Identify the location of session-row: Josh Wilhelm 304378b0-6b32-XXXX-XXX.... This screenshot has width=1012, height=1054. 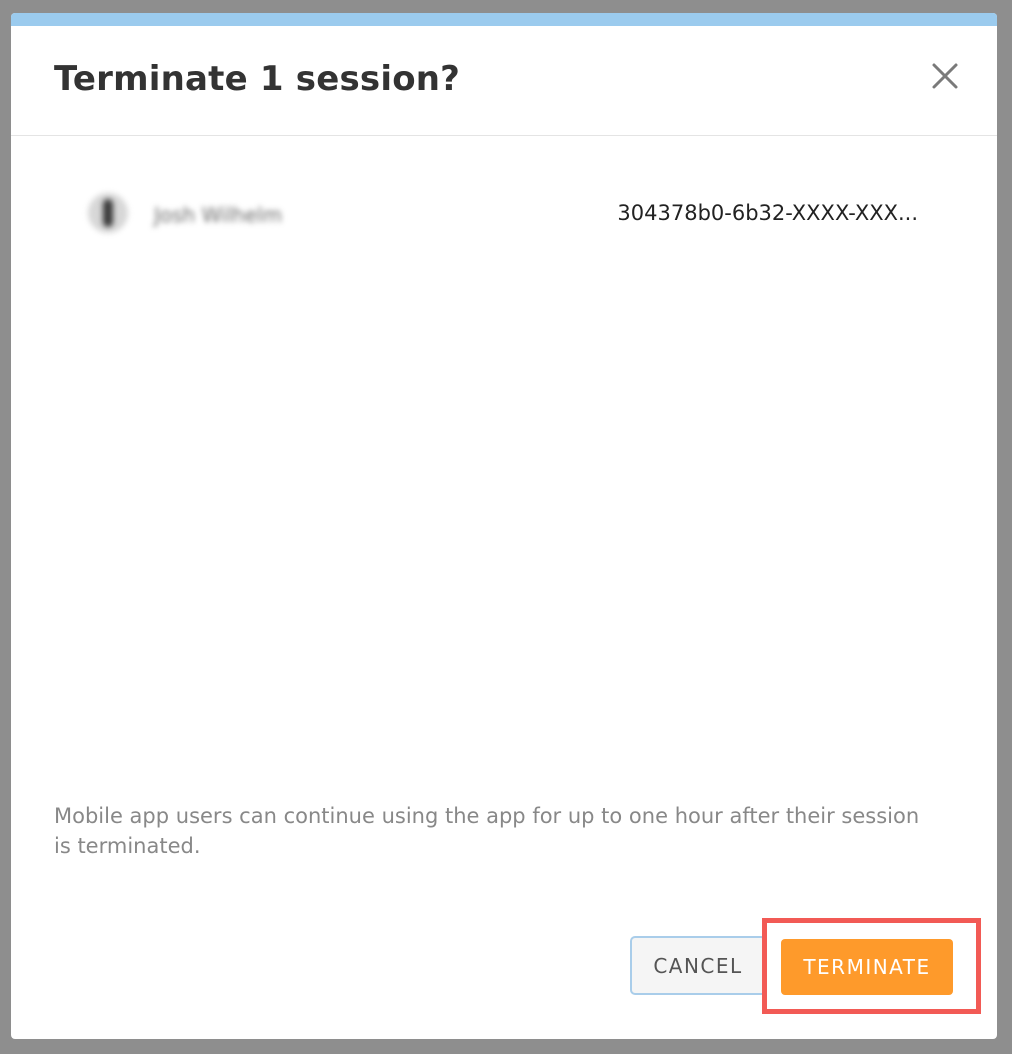
(503, 216).